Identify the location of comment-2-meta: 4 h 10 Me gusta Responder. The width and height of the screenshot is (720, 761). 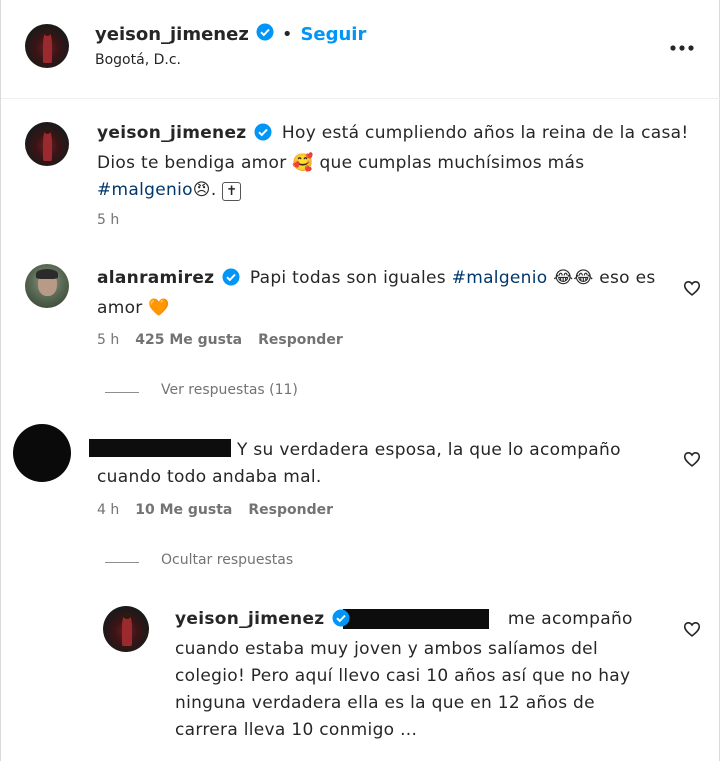
(215, 510).